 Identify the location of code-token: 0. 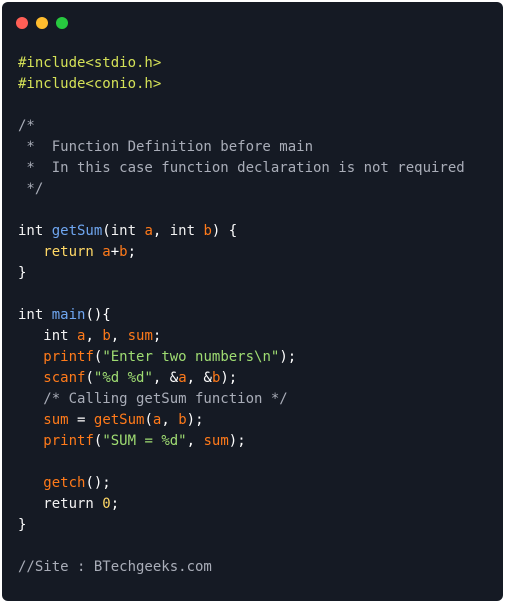
(106, 504).